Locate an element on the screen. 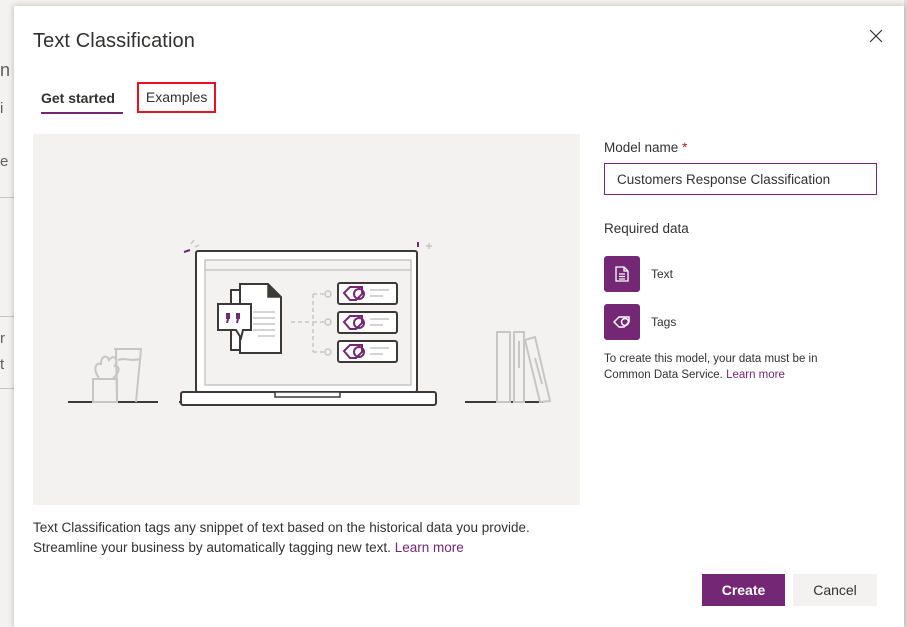  background-text-fragment: r is located at coordinates (2, 338).